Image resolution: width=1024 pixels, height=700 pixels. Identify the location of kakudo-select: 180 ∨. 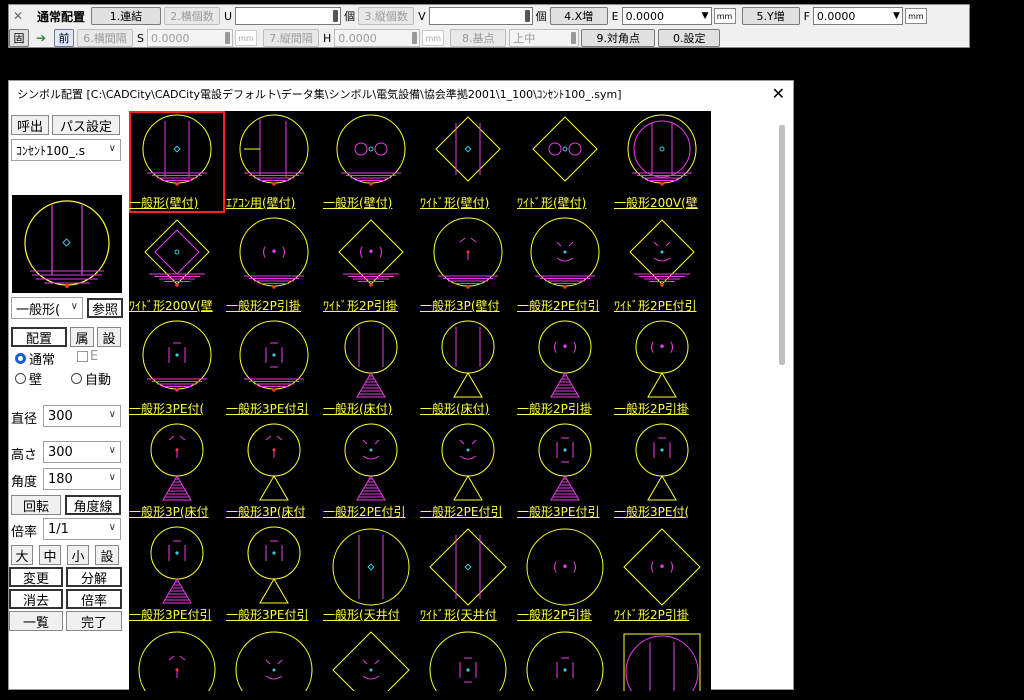
(82, 479).